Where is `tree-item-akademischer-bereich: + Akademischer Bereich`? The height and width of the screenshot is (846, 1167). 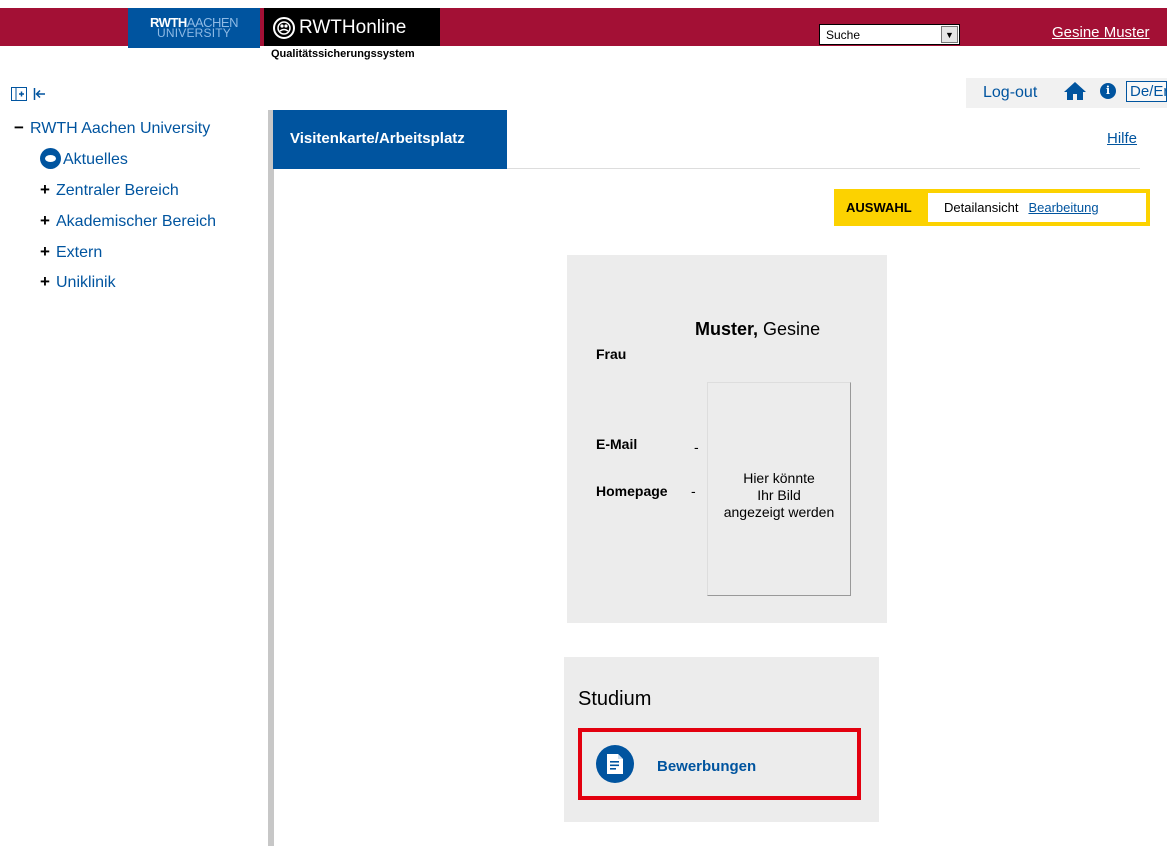
tree-item-akademischer-bereich: + Akademischer Bereich is located at coordinates (128, 221).